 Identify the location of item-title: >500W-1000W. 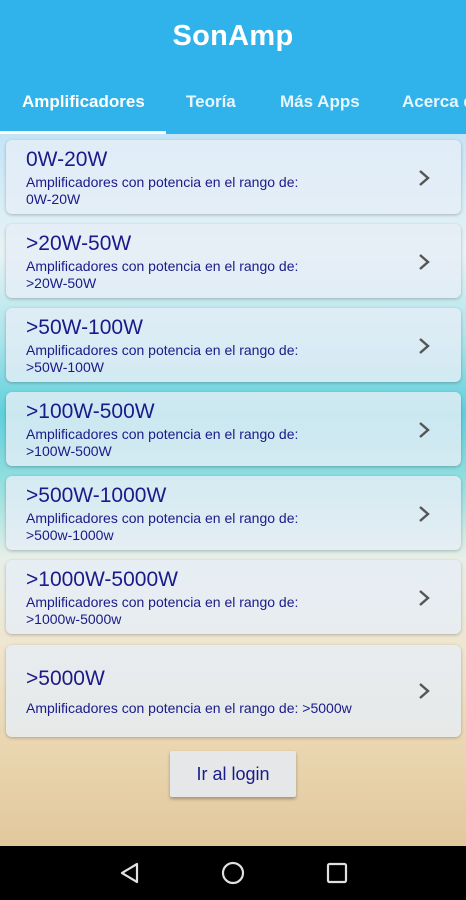
(96, 495).